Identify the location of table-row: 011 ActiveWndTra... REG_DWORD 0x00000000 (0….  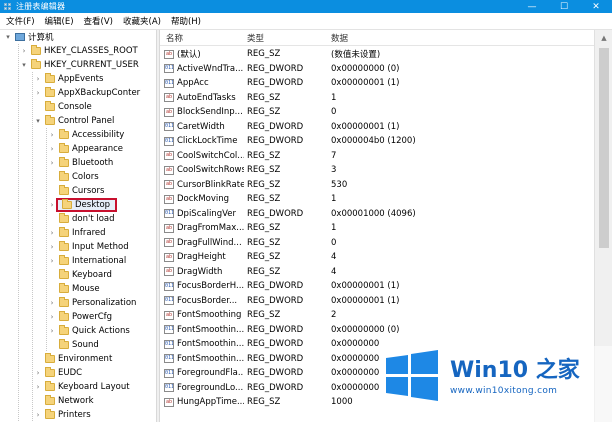
(377, 69).